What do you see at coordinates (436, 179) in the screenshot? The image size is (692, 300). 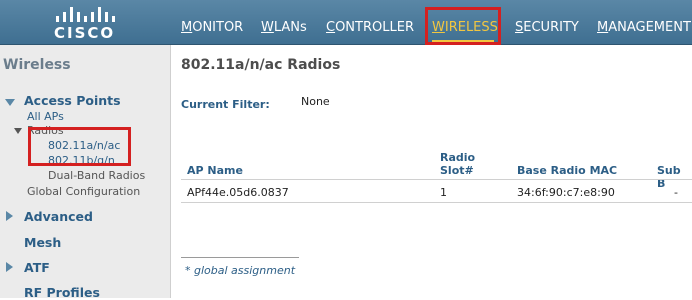 I see `header-divider` at bounding box center [436, 179].